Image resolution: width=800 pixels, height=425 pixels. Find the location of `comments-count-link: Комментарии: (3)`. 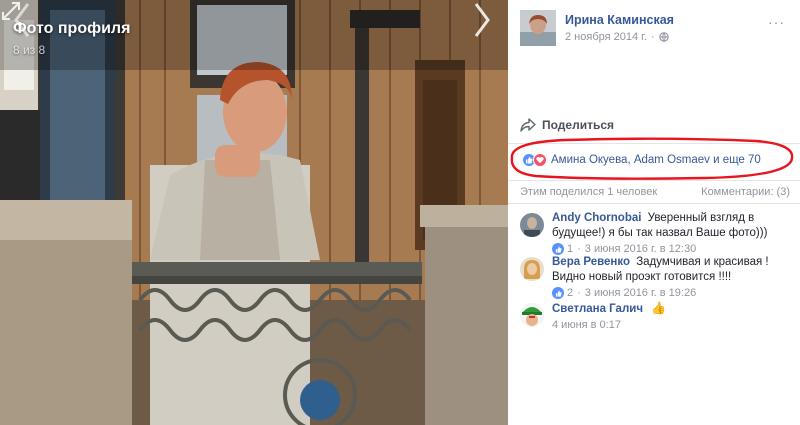

comments-count-link: Комментарии: (3) is located at coordinates (745, 192).